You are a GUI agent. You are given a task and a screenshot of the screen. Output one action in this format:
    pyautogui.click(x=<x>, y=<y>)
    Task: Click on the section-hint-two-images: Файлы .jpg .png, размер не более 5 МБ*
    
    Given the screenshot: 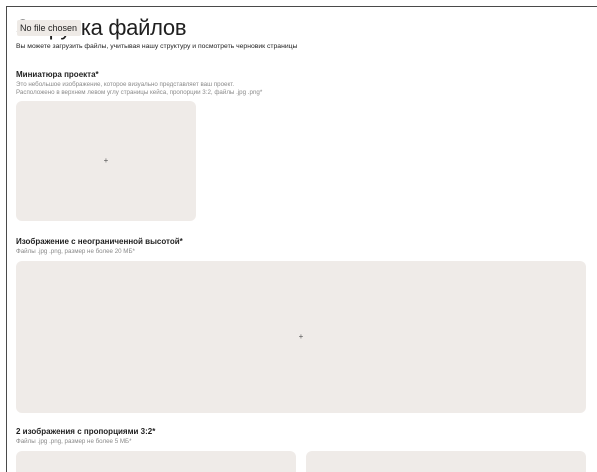 What is the action you would take?
    pyautogui.click(x=74, y=441)
    